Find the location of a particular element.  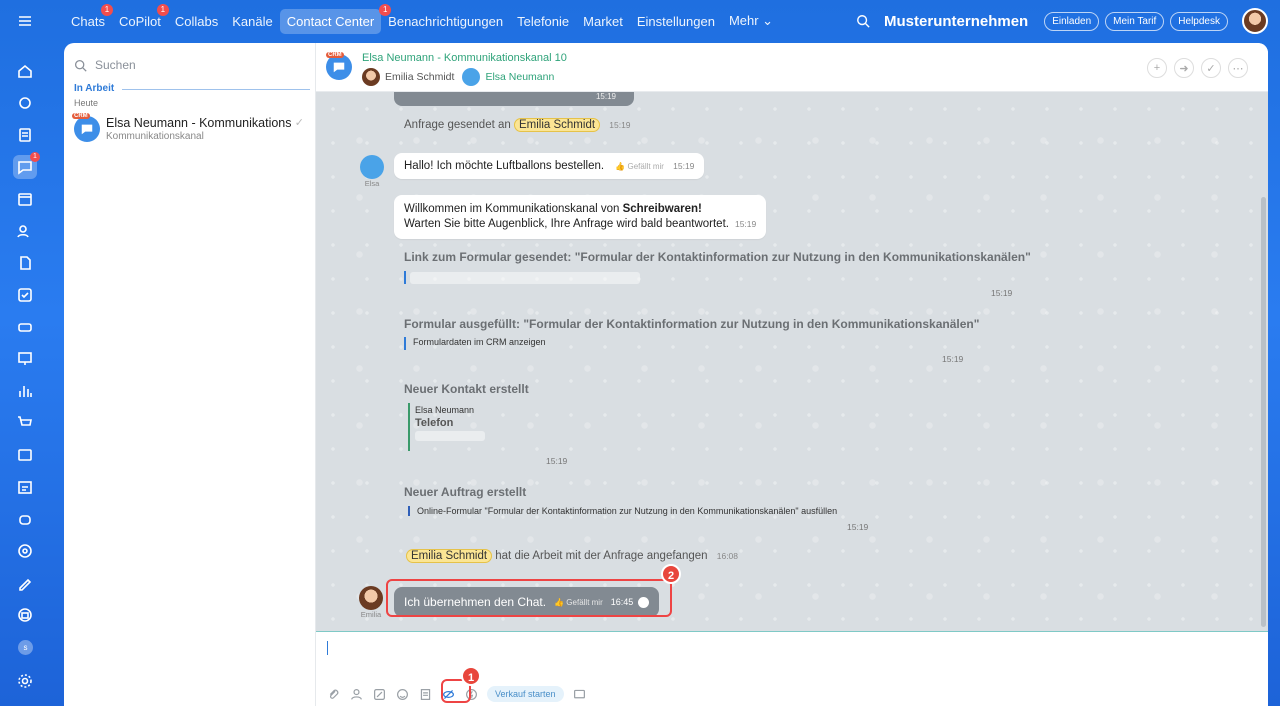

settings-icon is located at coordinates (25, 681).